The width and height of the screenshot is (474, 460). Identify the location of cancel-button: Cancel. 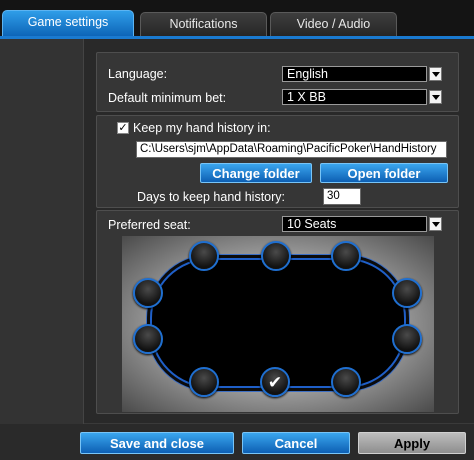
(296, 443).